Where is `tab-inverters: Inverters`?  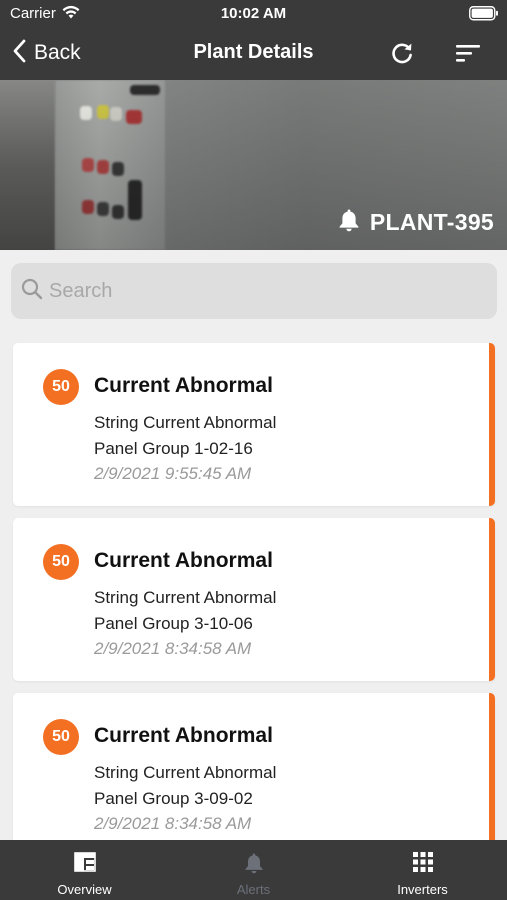 tab-inverters: Inverters is located at coordinates (422, 870).